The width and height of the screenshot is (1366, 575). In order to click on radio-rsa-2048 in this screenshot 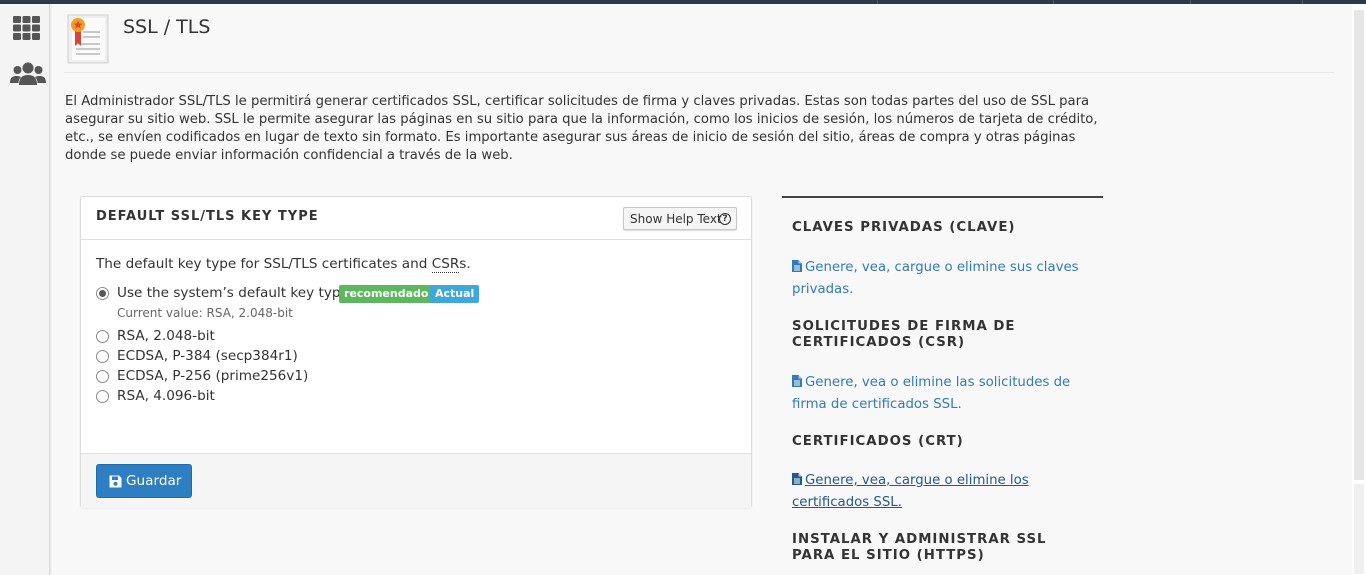, I will do `click(102, 336)`.